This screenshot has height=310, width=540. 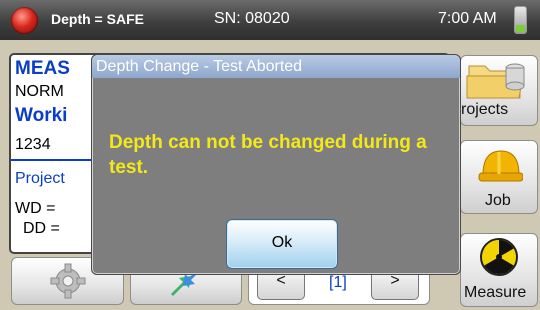 I want to click on projects-button: rojects, so click(x=499, y=90).